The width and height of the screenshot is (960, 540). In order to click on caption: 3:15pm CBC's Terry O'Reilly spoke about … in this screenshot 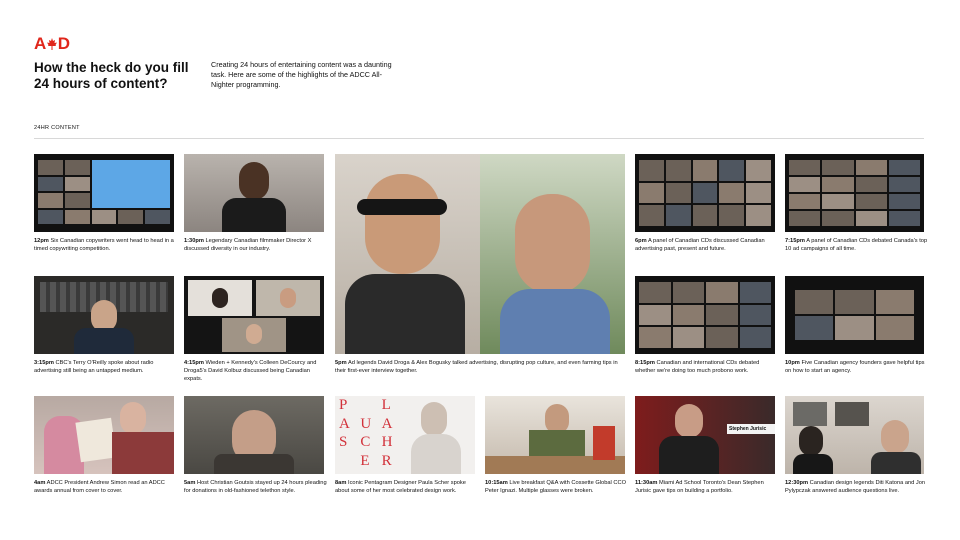, I will do `click(94, 367)`.